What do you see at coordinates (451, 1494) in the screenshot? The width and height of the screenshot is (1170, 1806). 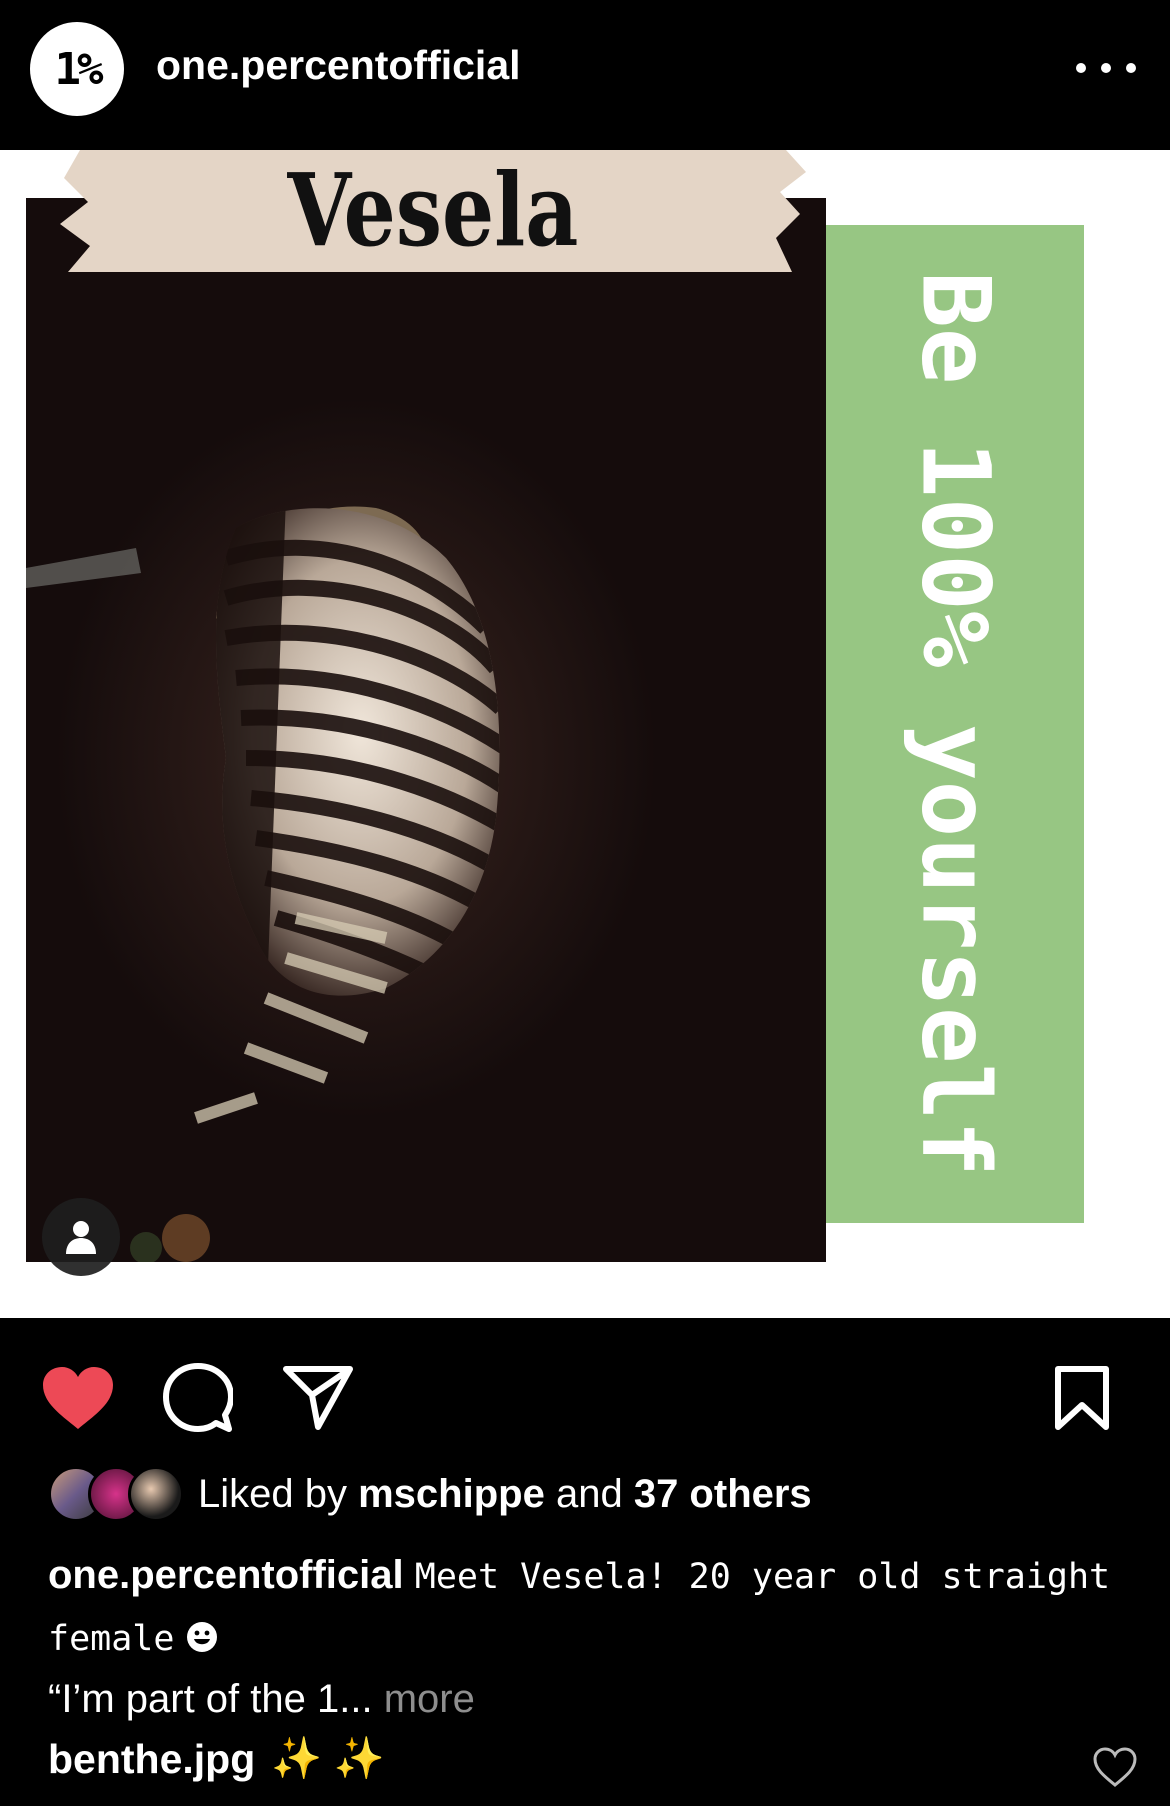 I see `liker-username: mschippe` at bounding box center [451, 1494].